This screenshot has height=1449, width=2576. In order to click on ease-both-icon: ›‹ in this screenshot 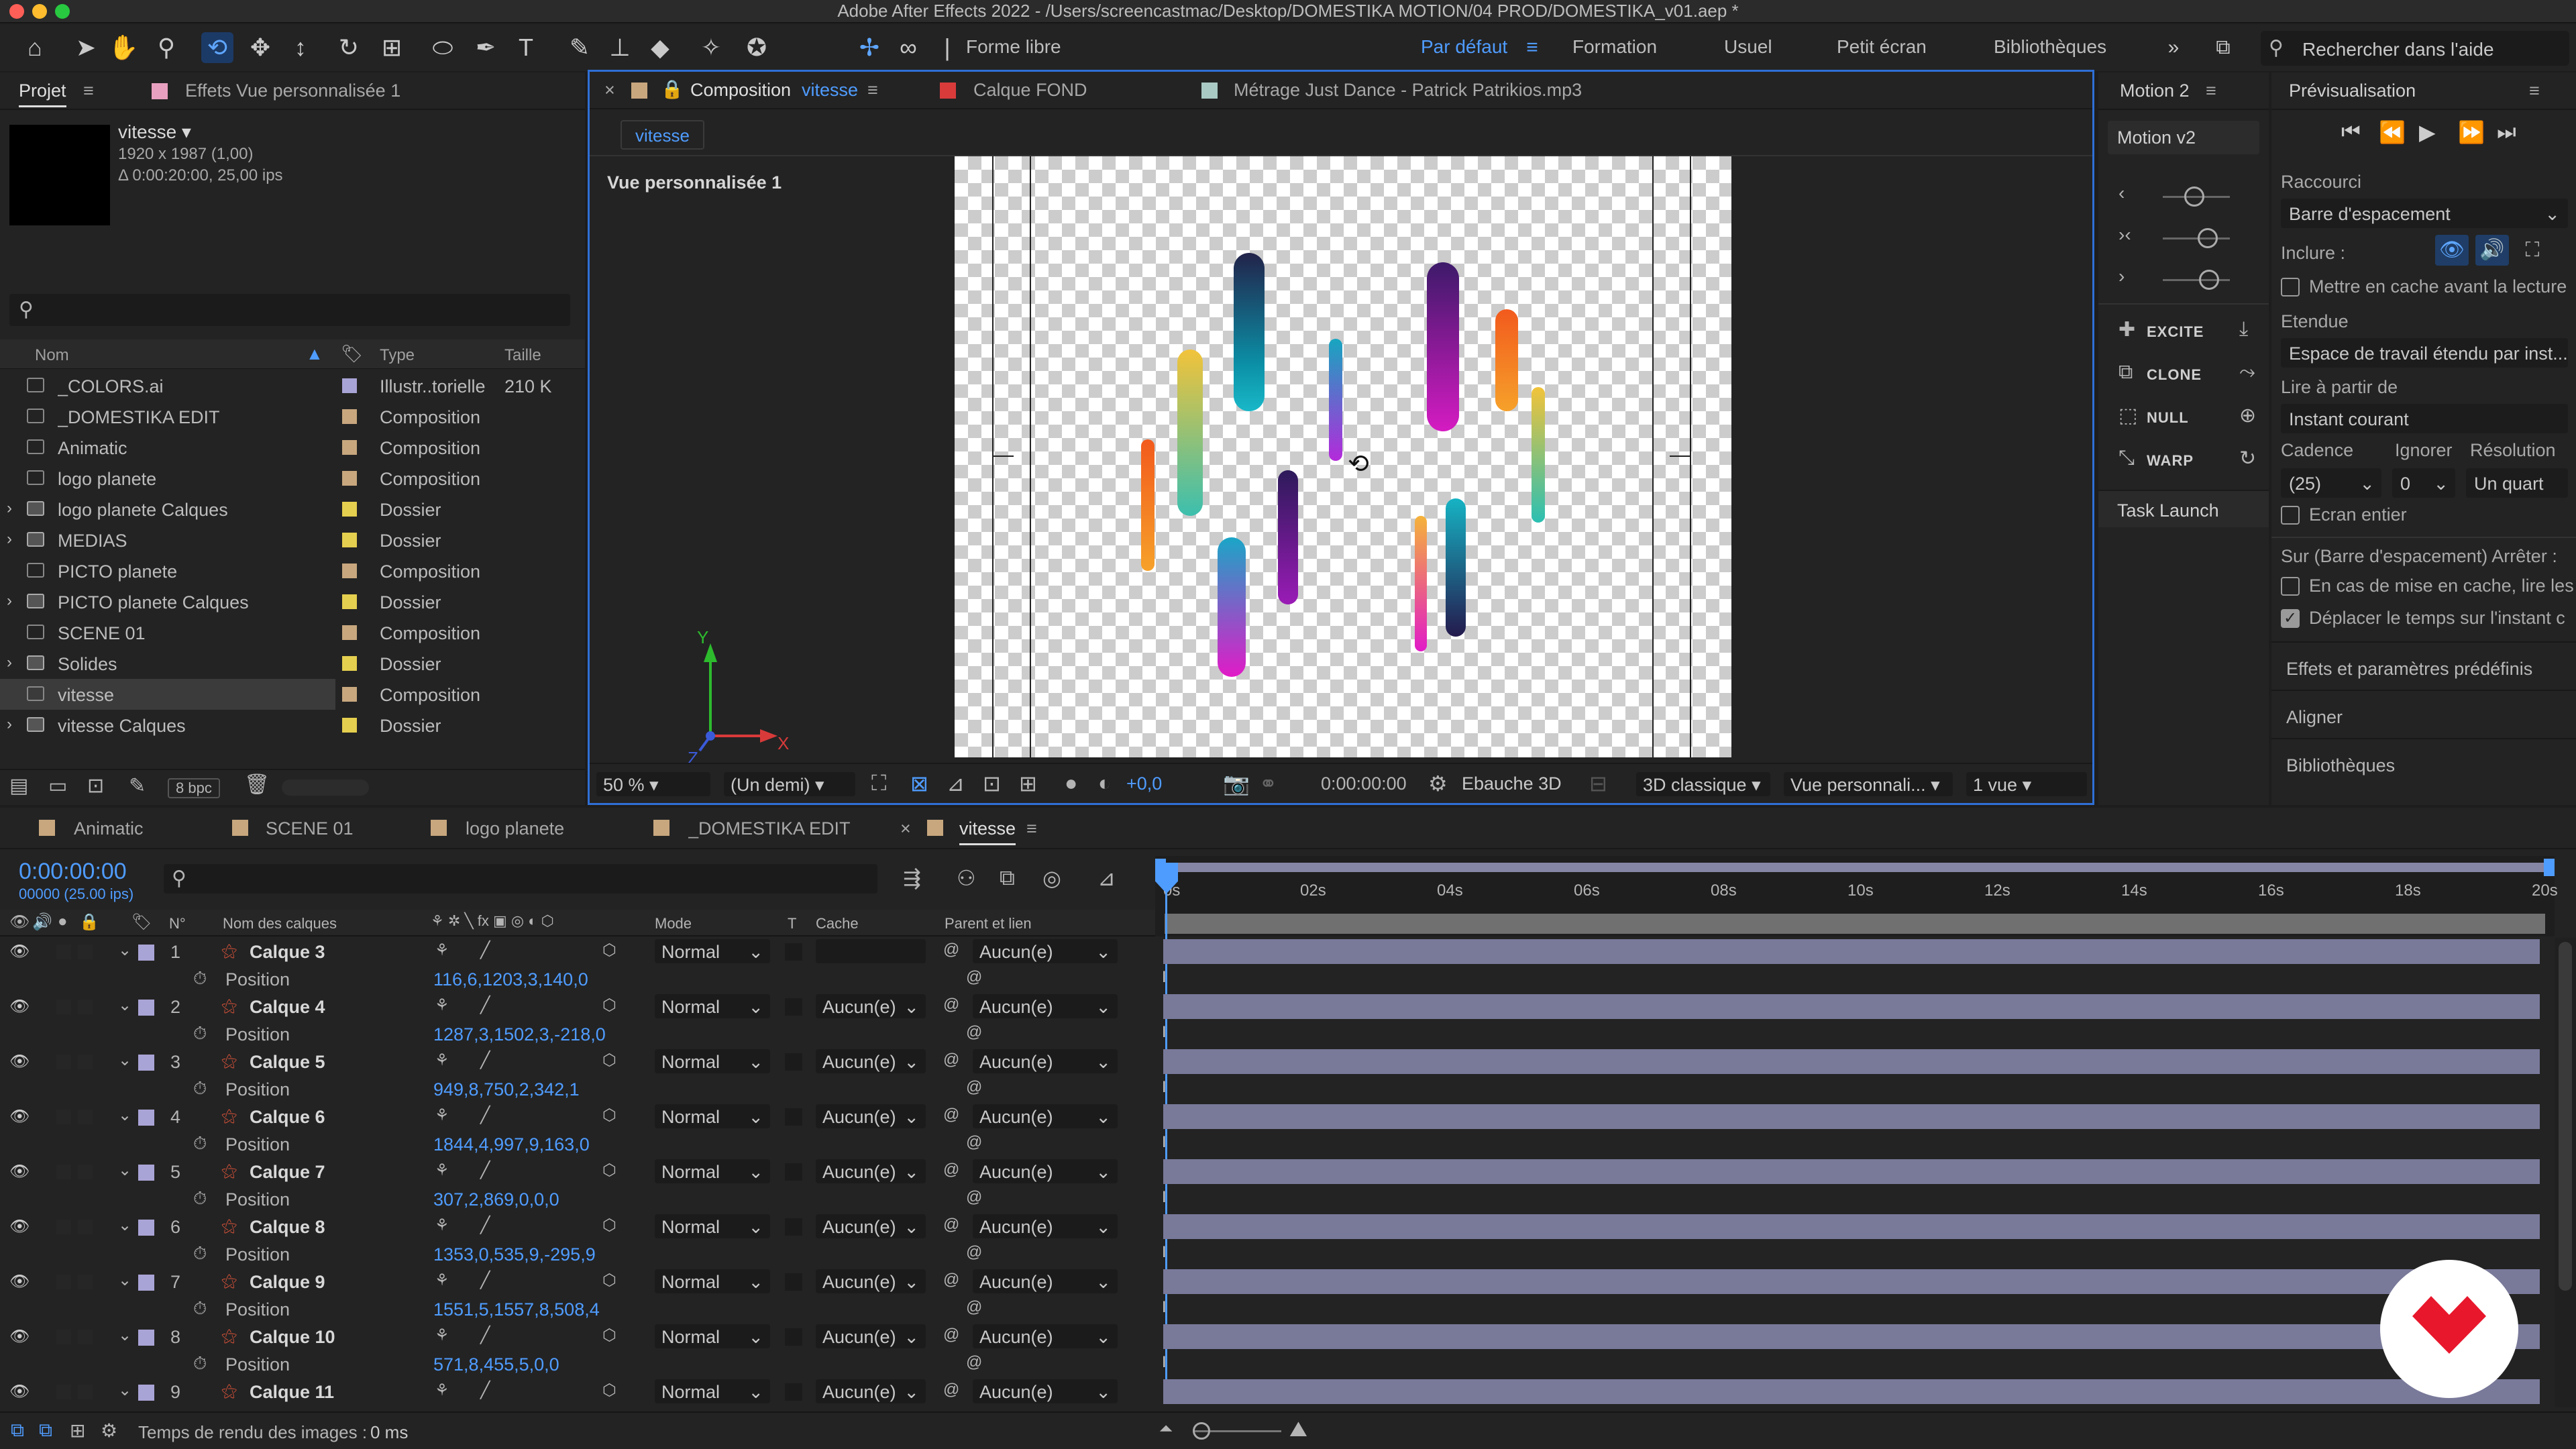, I will do `click(2124, 235)`.